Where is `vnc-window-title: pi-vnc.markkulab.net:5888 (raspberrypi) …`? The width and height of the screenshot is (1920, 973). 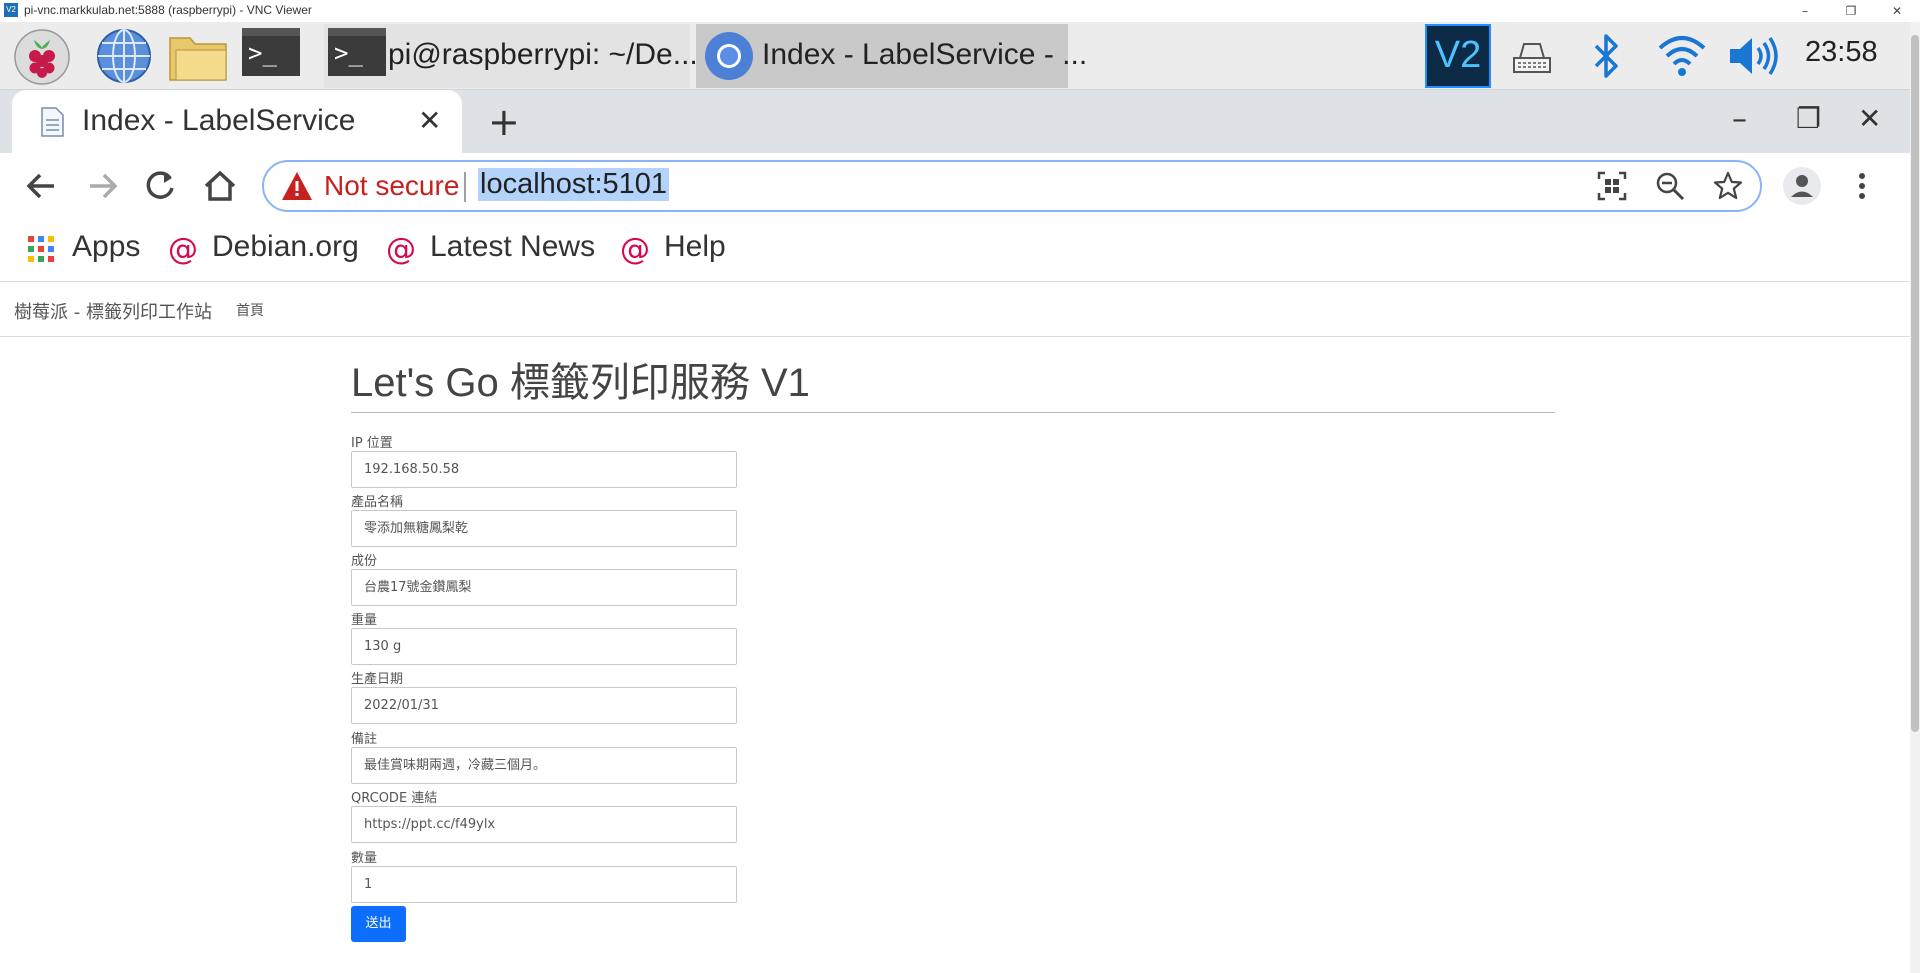 vnc-window-title: pi-vnc.markkulab.net:5888 (raspberrypi) … is located at coordinates (168, 10).